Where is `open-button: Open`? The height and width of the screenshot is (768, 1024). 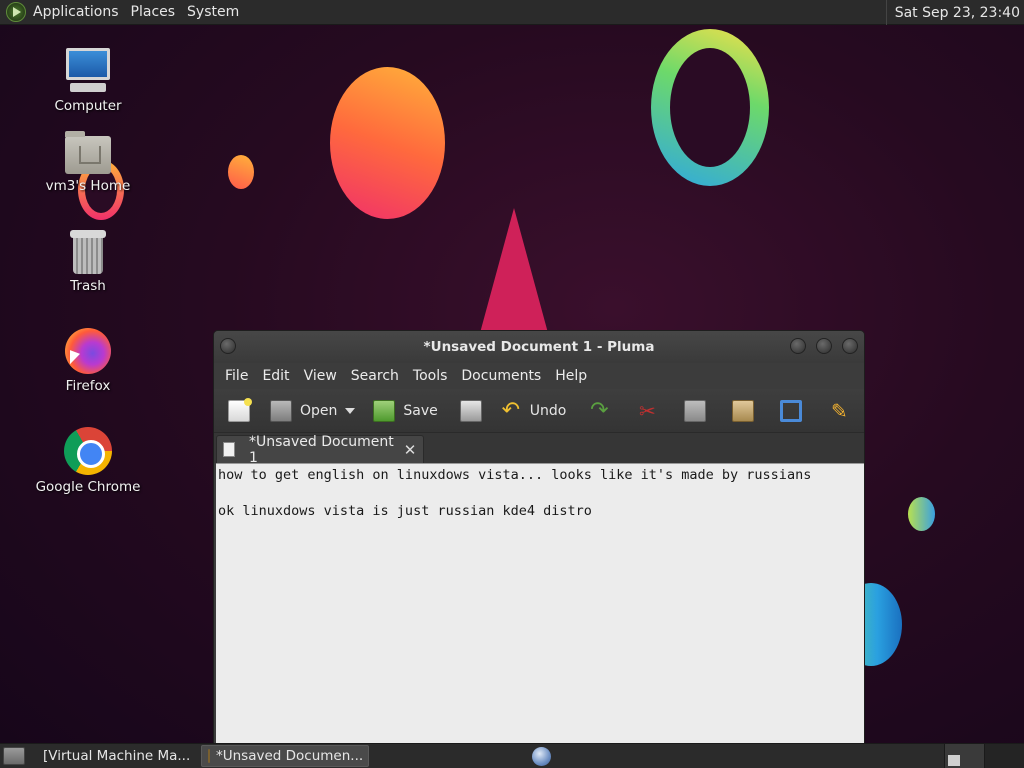
open-button: Open is located at coordinates (303, 411).